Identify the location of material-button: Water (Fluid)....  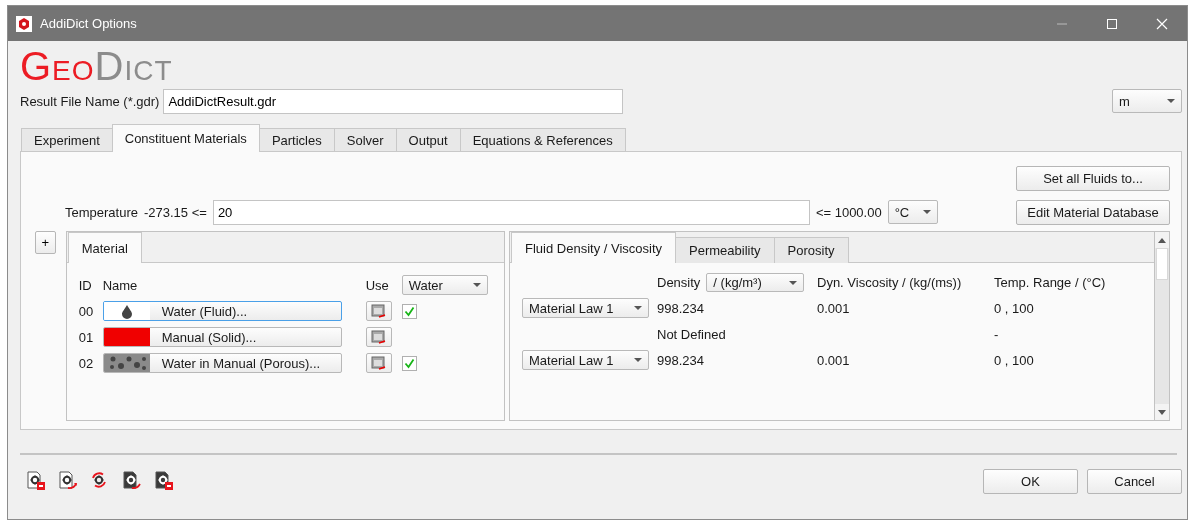
(222, 311).